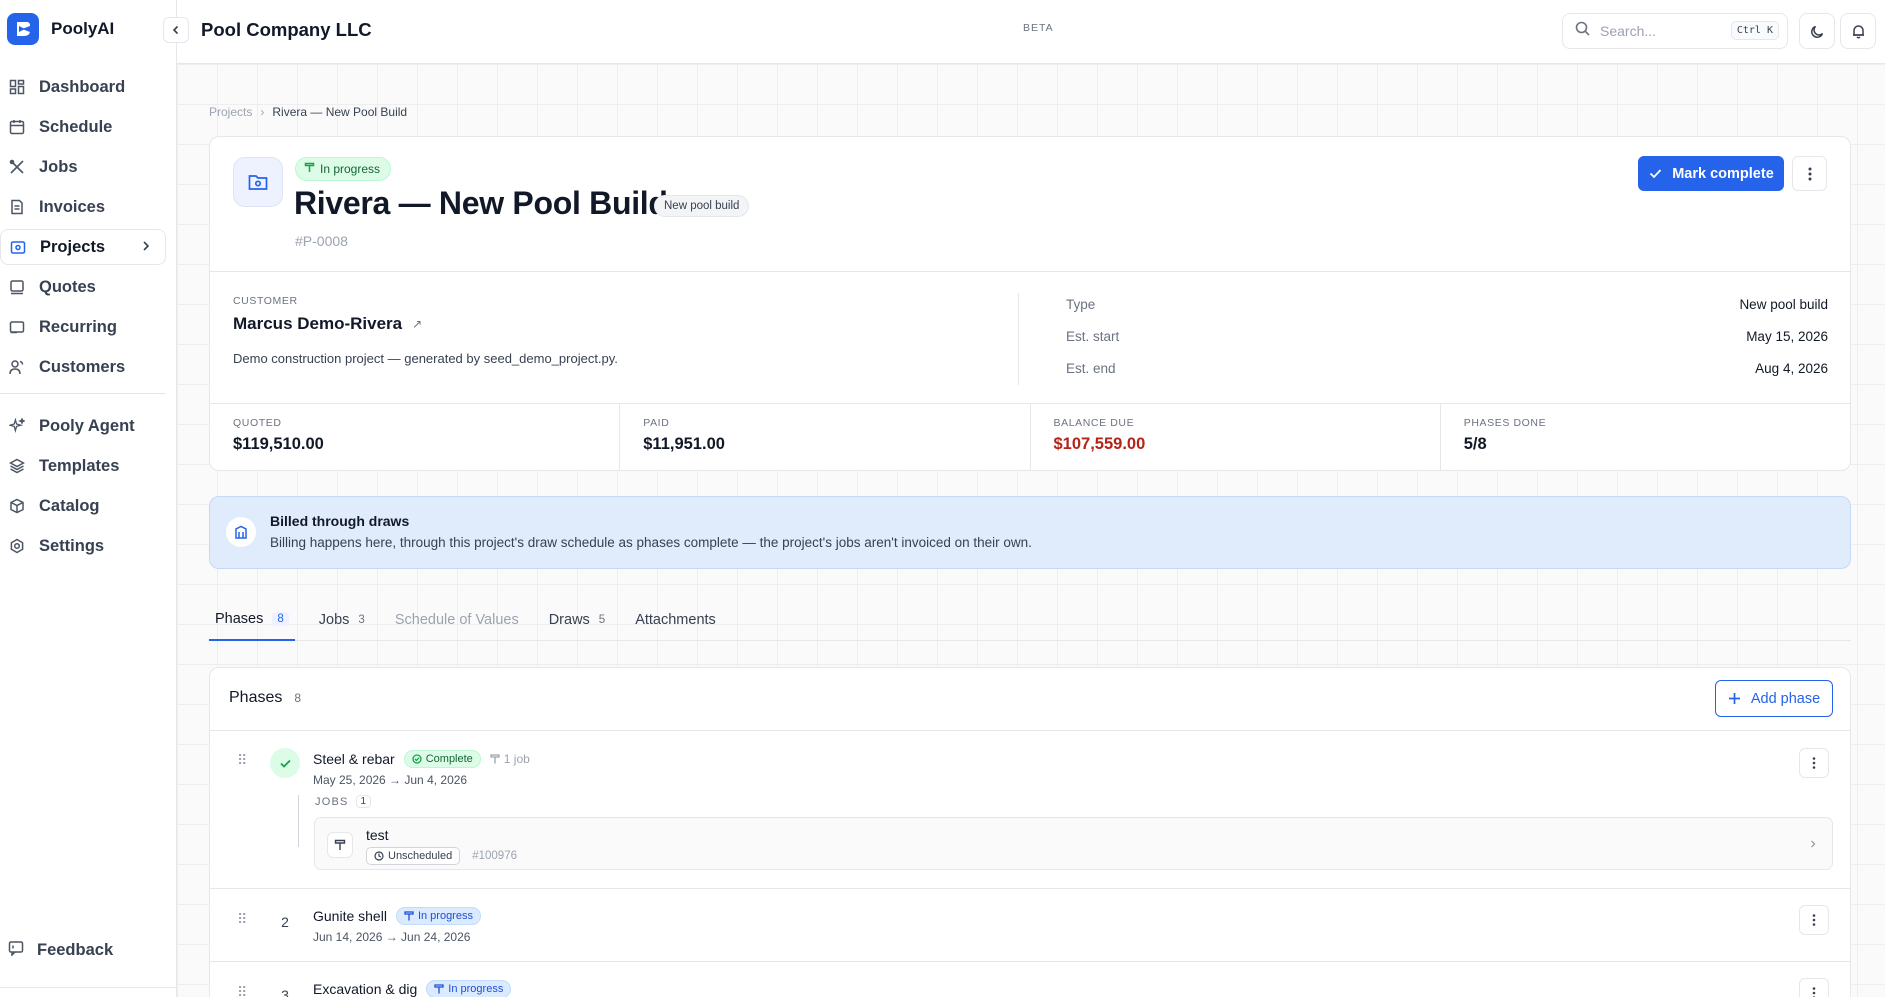  What do you see at coordinates (230, 112) in the screenshot?
I see `breadcrumb-projects-link: Projects` at bounding box center [230, 112].